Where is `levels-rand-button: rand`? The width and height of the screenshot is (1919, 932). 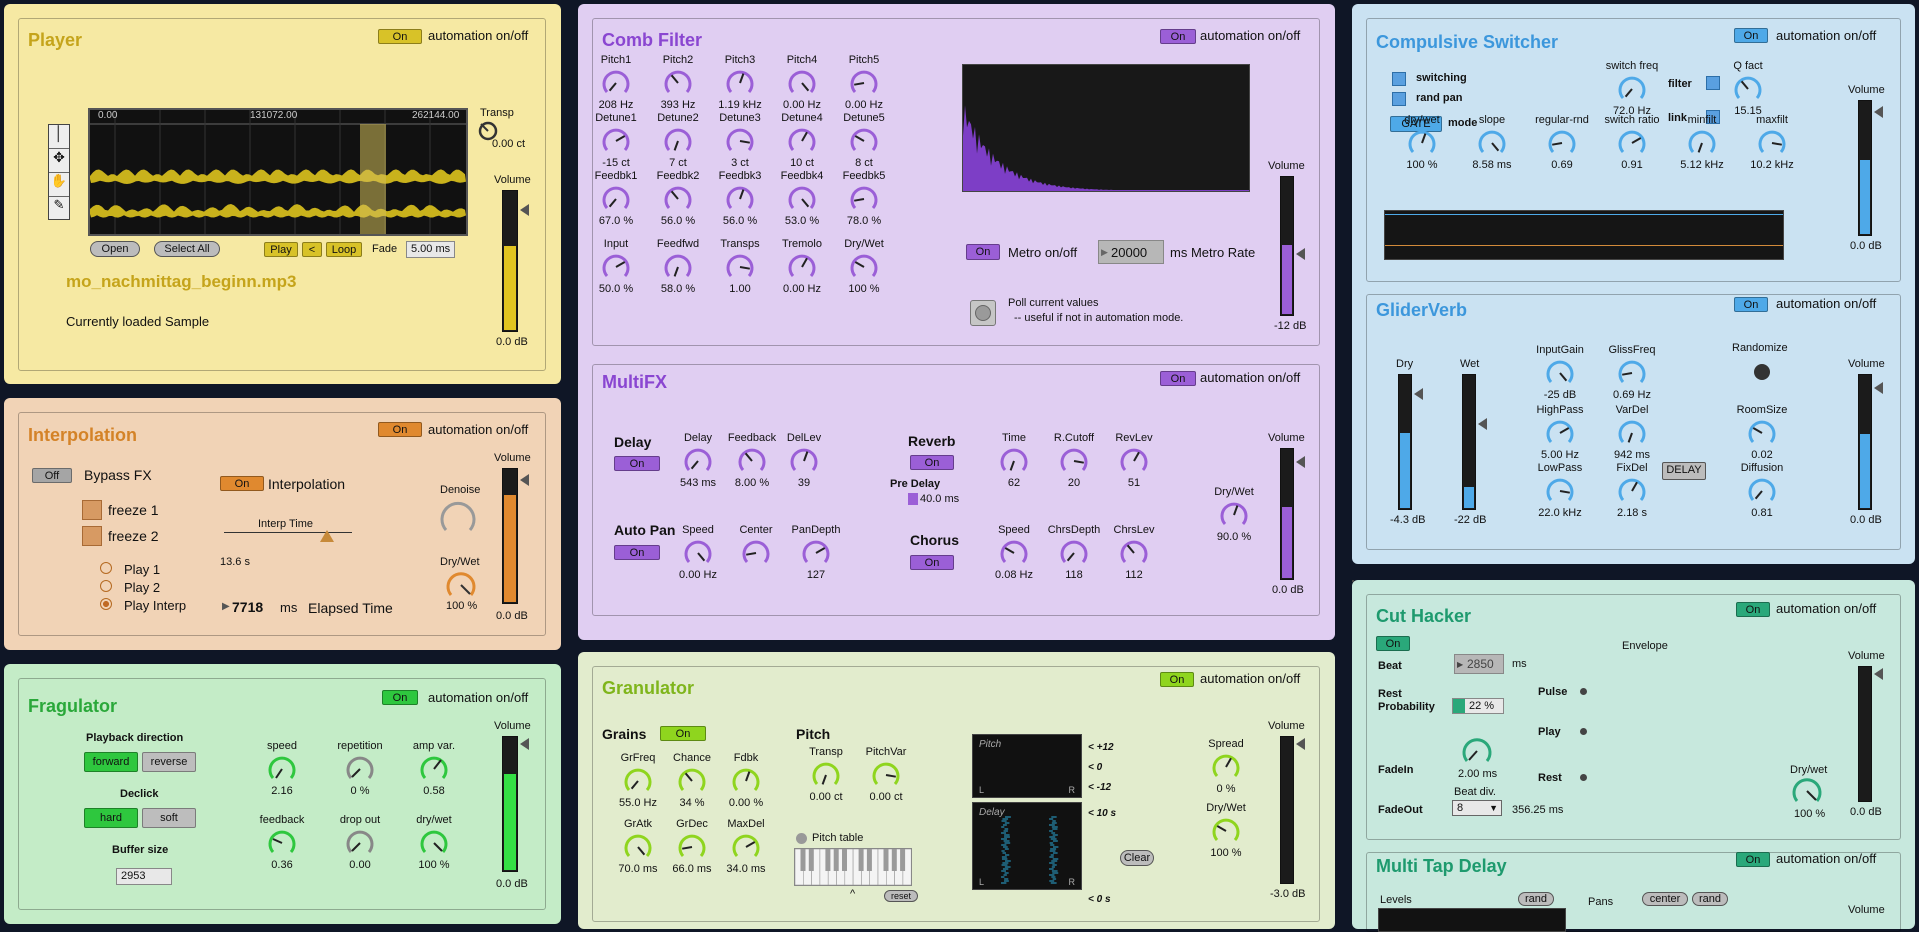
levels-rand-button: rand is located at coordinates (1536, 899).